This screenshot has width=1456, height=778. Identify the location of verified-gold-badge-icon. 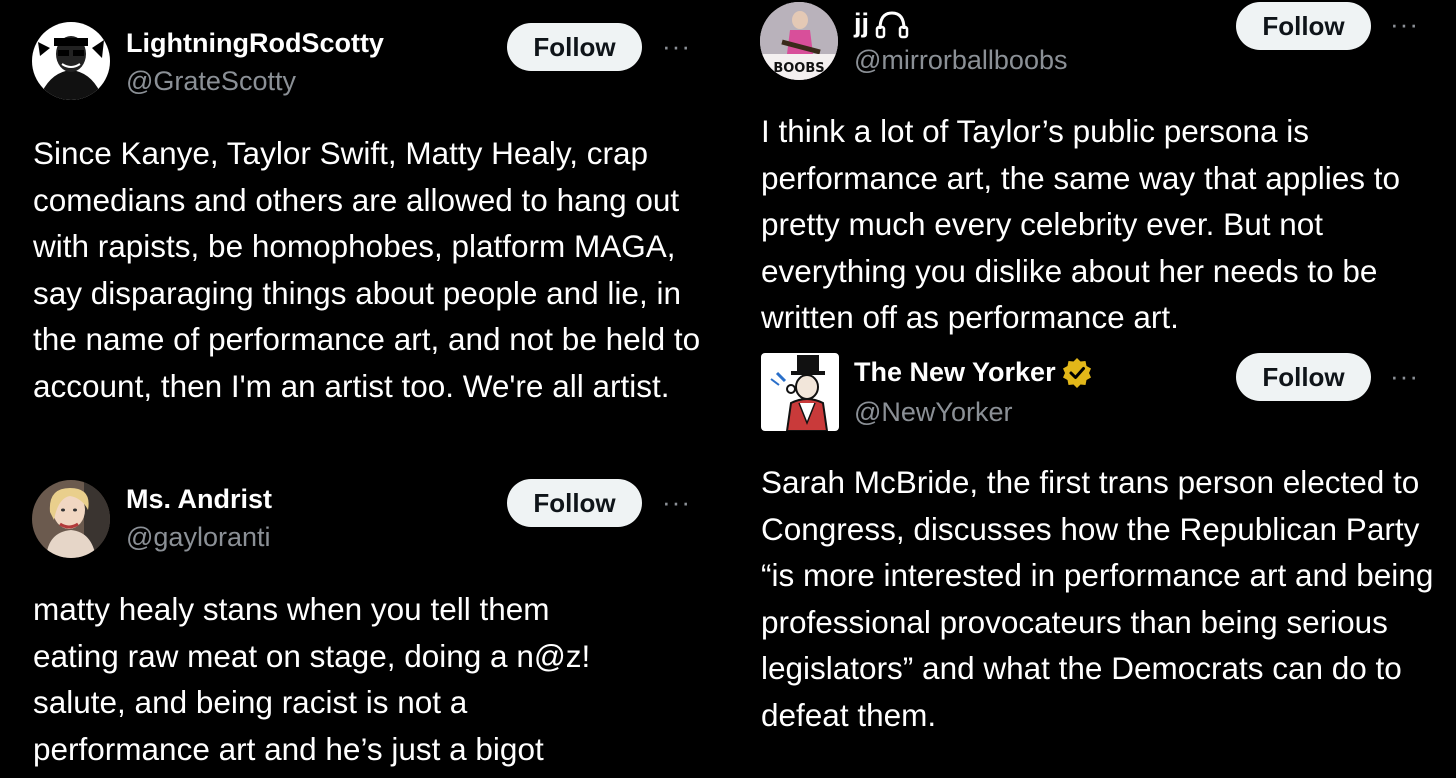
(1076, 372).